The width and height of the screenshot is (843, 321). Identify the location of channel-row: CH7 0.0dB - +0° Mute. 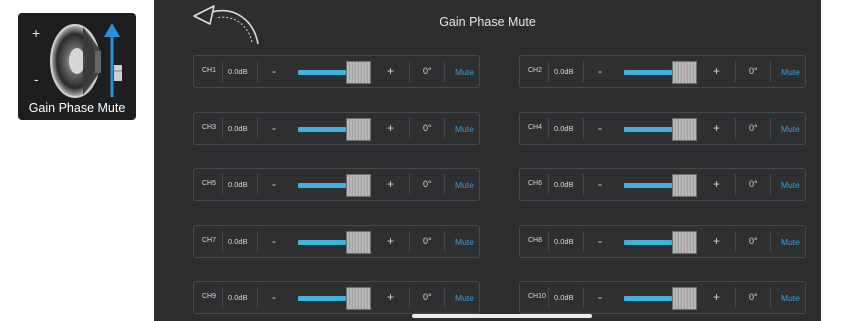
(336, 241).